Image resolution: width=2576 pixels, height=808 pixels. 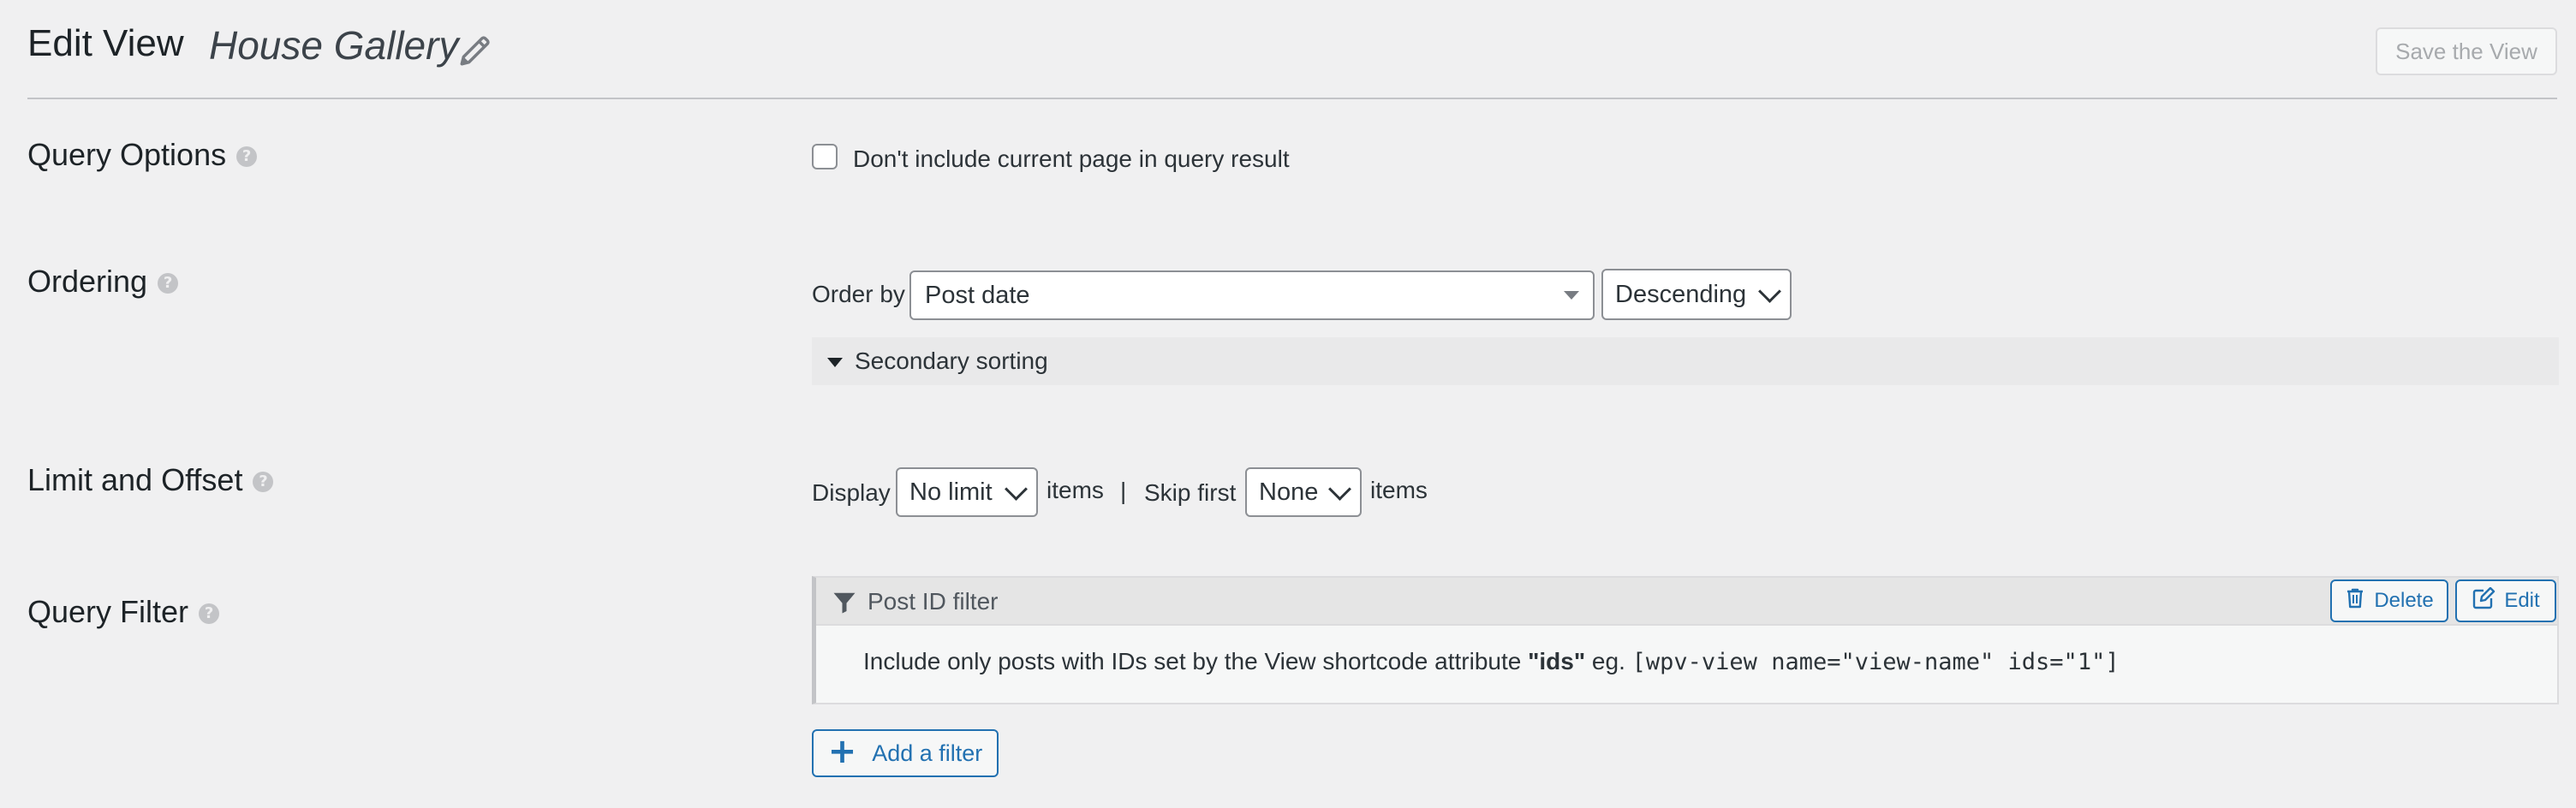 I want to click on section-query-filter: Query Filter ?, so click(x=123, y=612).